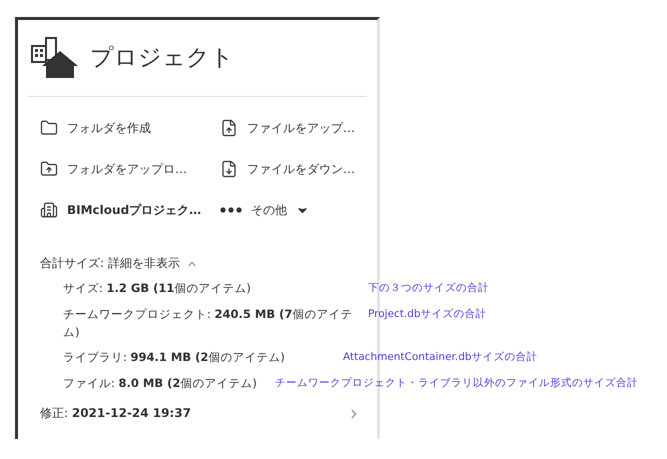 The height and width of the screenshot is (459, 667). I want to click on more-menu-button: その他, so click(295, 210).